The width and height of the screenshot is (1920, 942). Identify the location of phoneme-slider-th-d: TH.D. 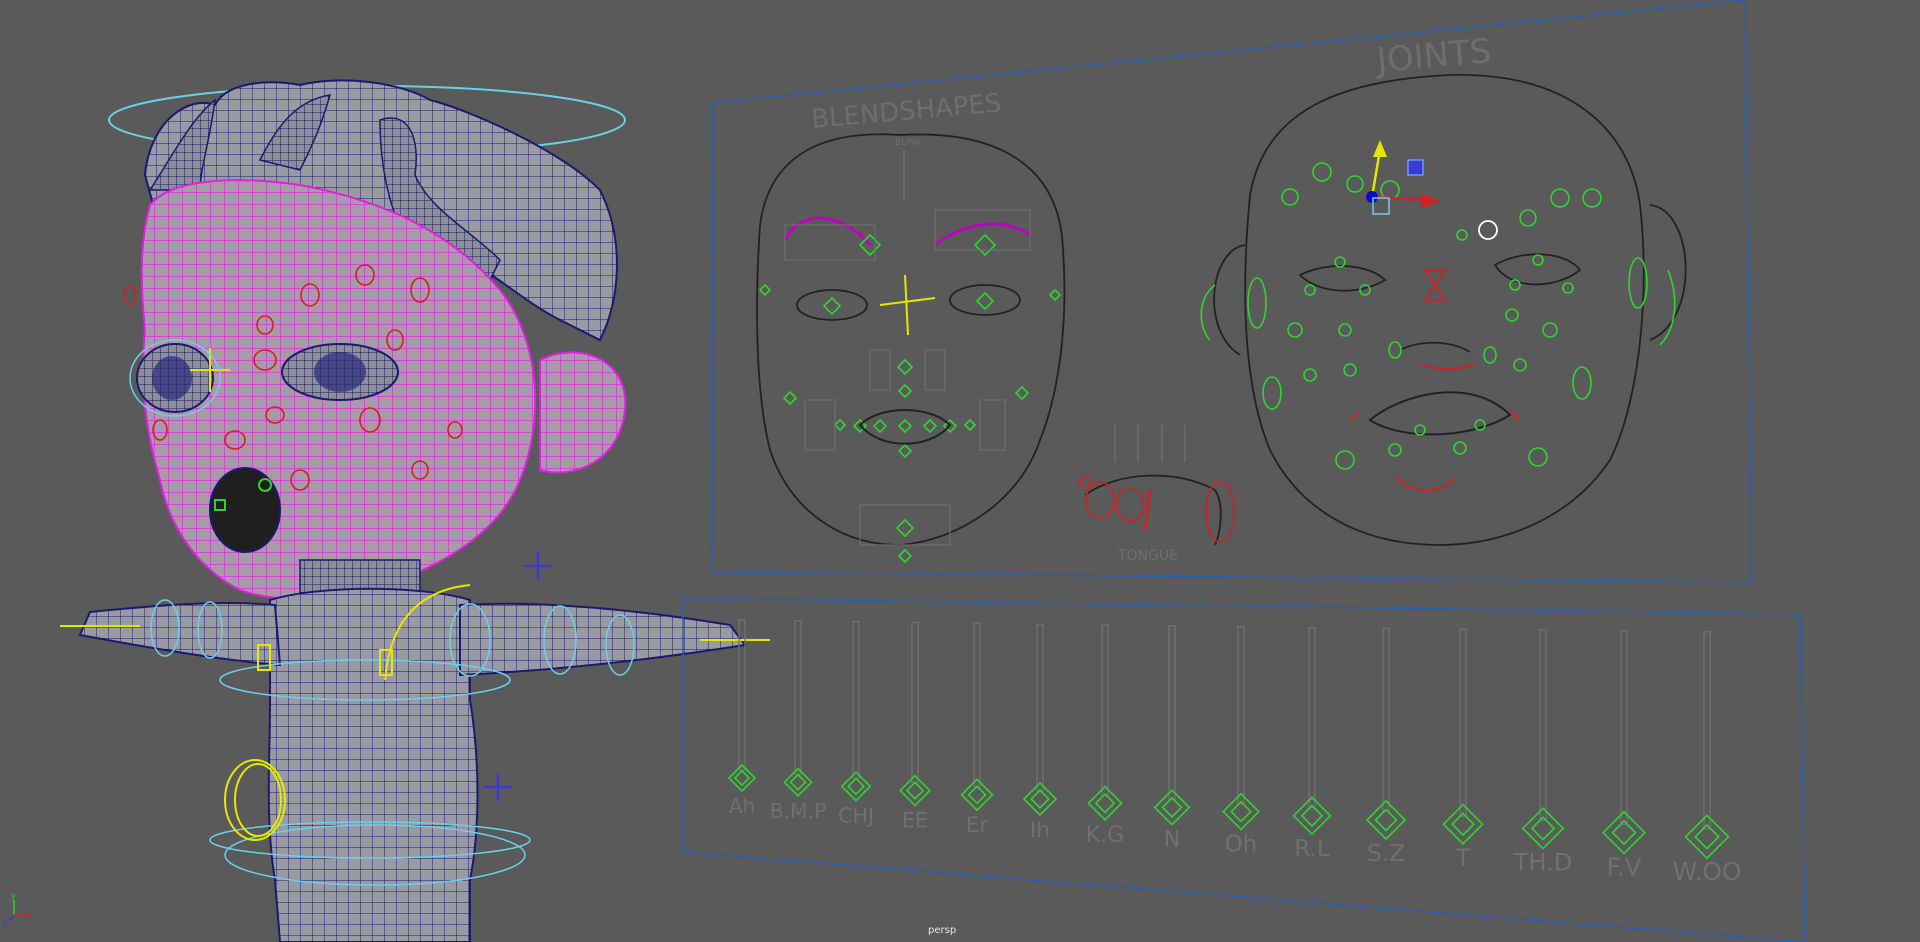
(1543, 753).